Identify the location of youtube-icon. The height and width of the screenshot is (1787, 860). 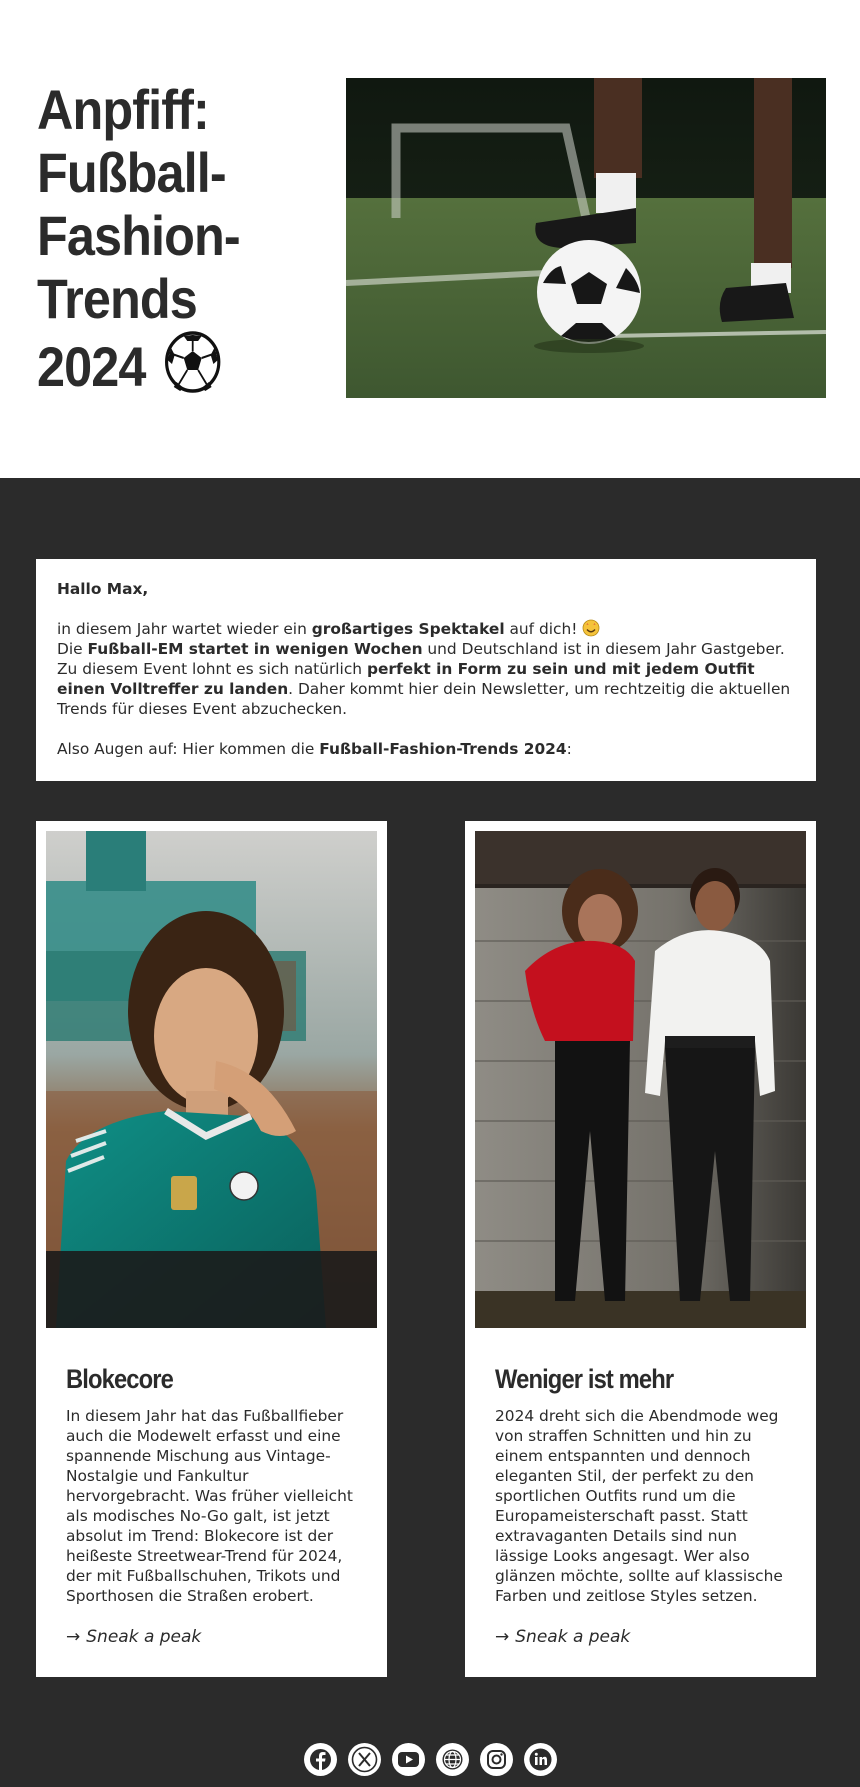
(408, 1759).